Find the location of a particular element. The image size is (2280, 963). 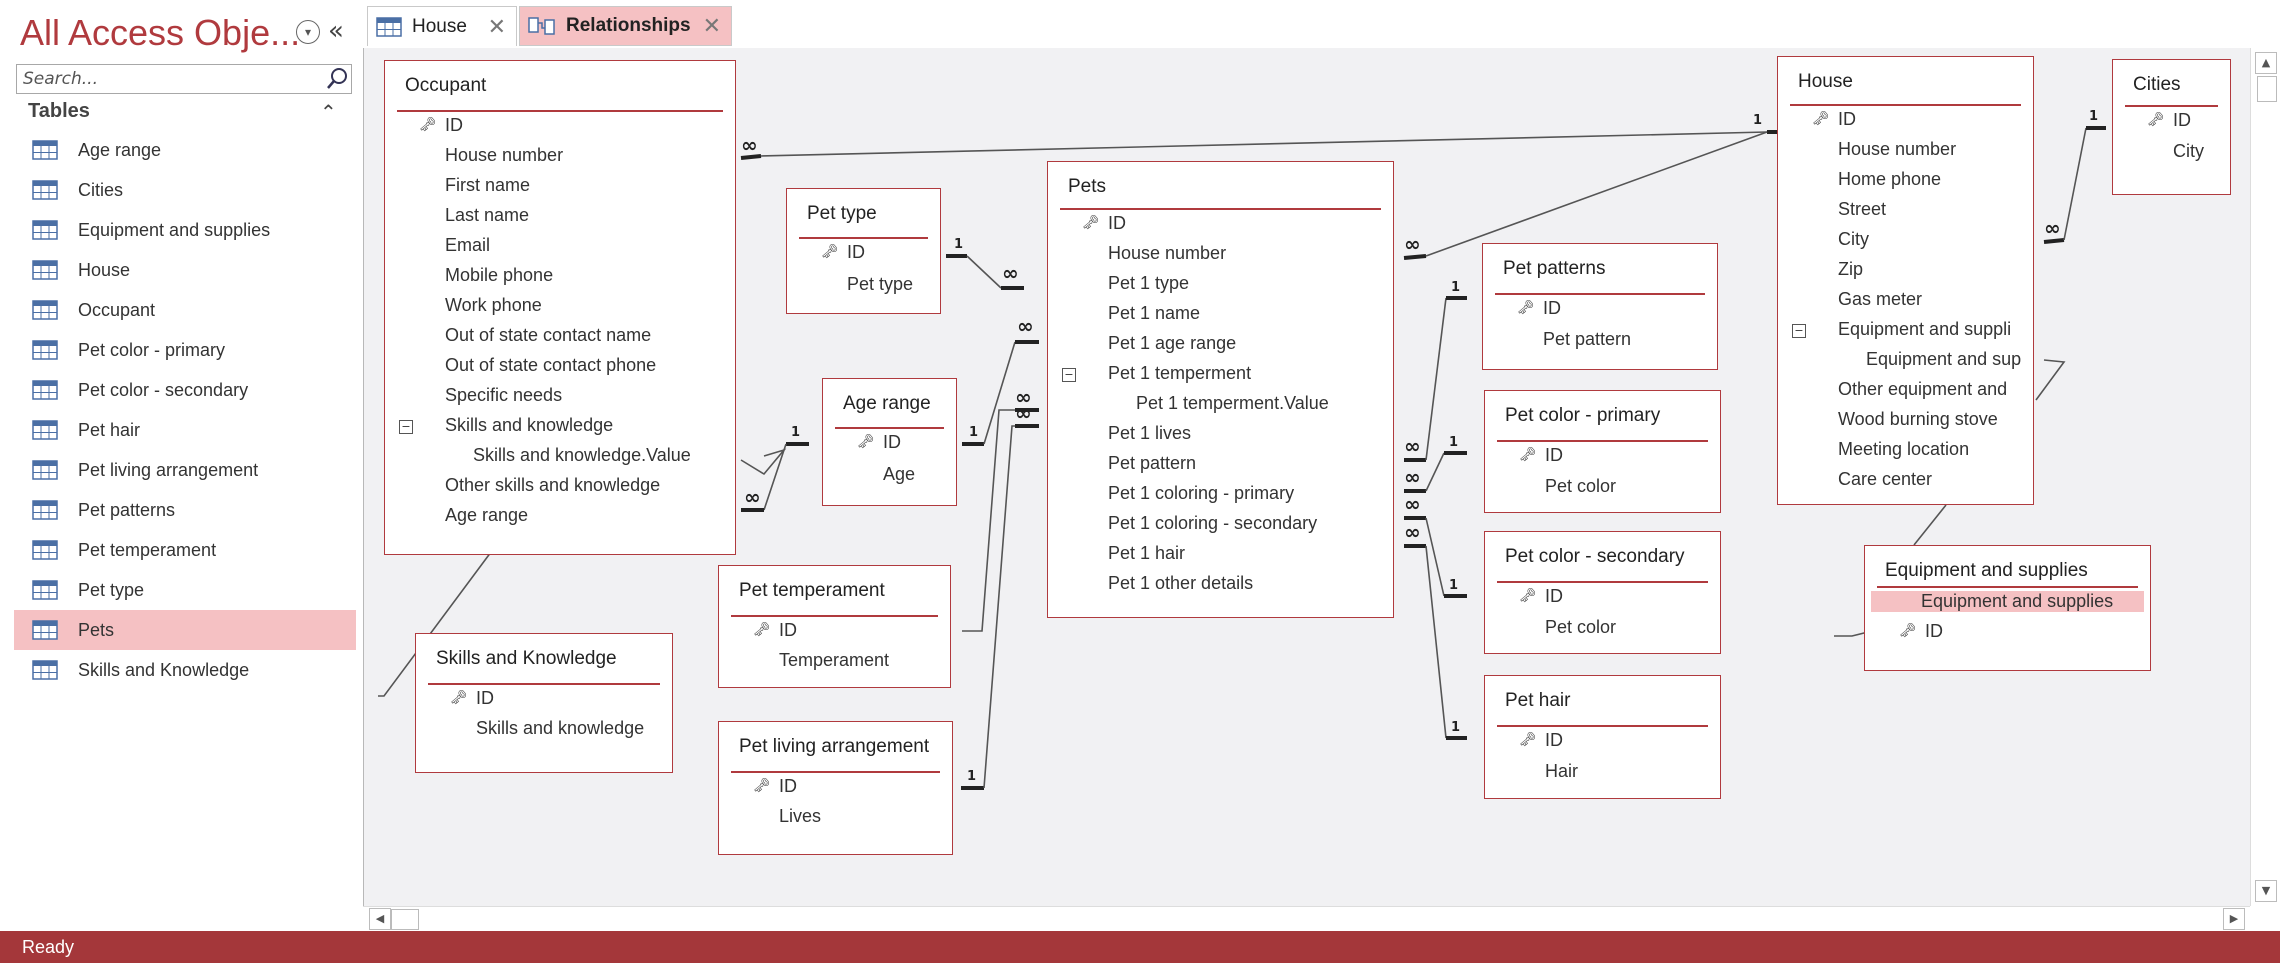

table-field: Skills and knowledge.Value is located at coordinates (582, 455).